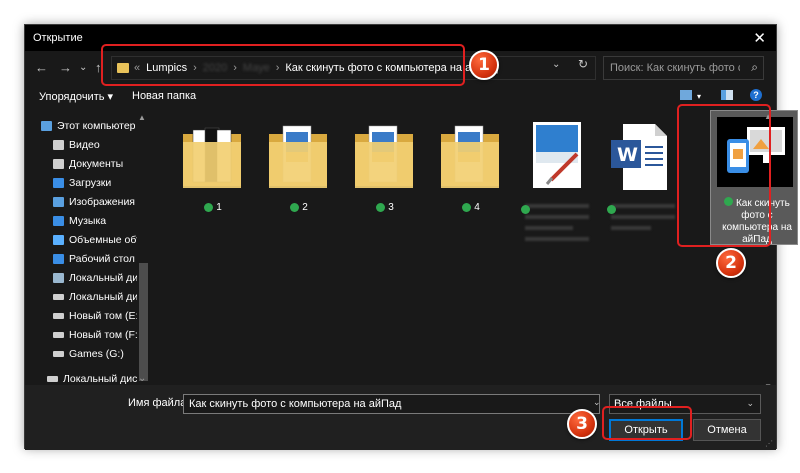 This screenshot has width=800, height=473. Describe the element at coordinates (727, 95) in the screenshot. I see `preview-pane-icon` at that location.